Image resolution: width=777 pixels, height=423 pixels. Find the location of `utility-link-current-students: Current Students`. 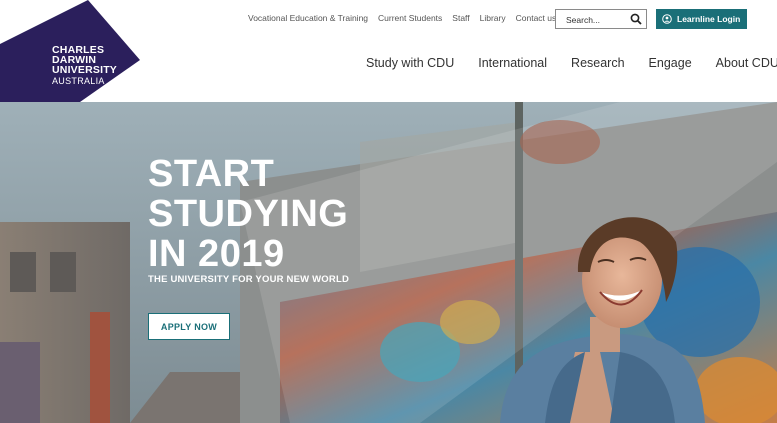

utility-link-current-students: Current Students is located at coordinates (410, 18).